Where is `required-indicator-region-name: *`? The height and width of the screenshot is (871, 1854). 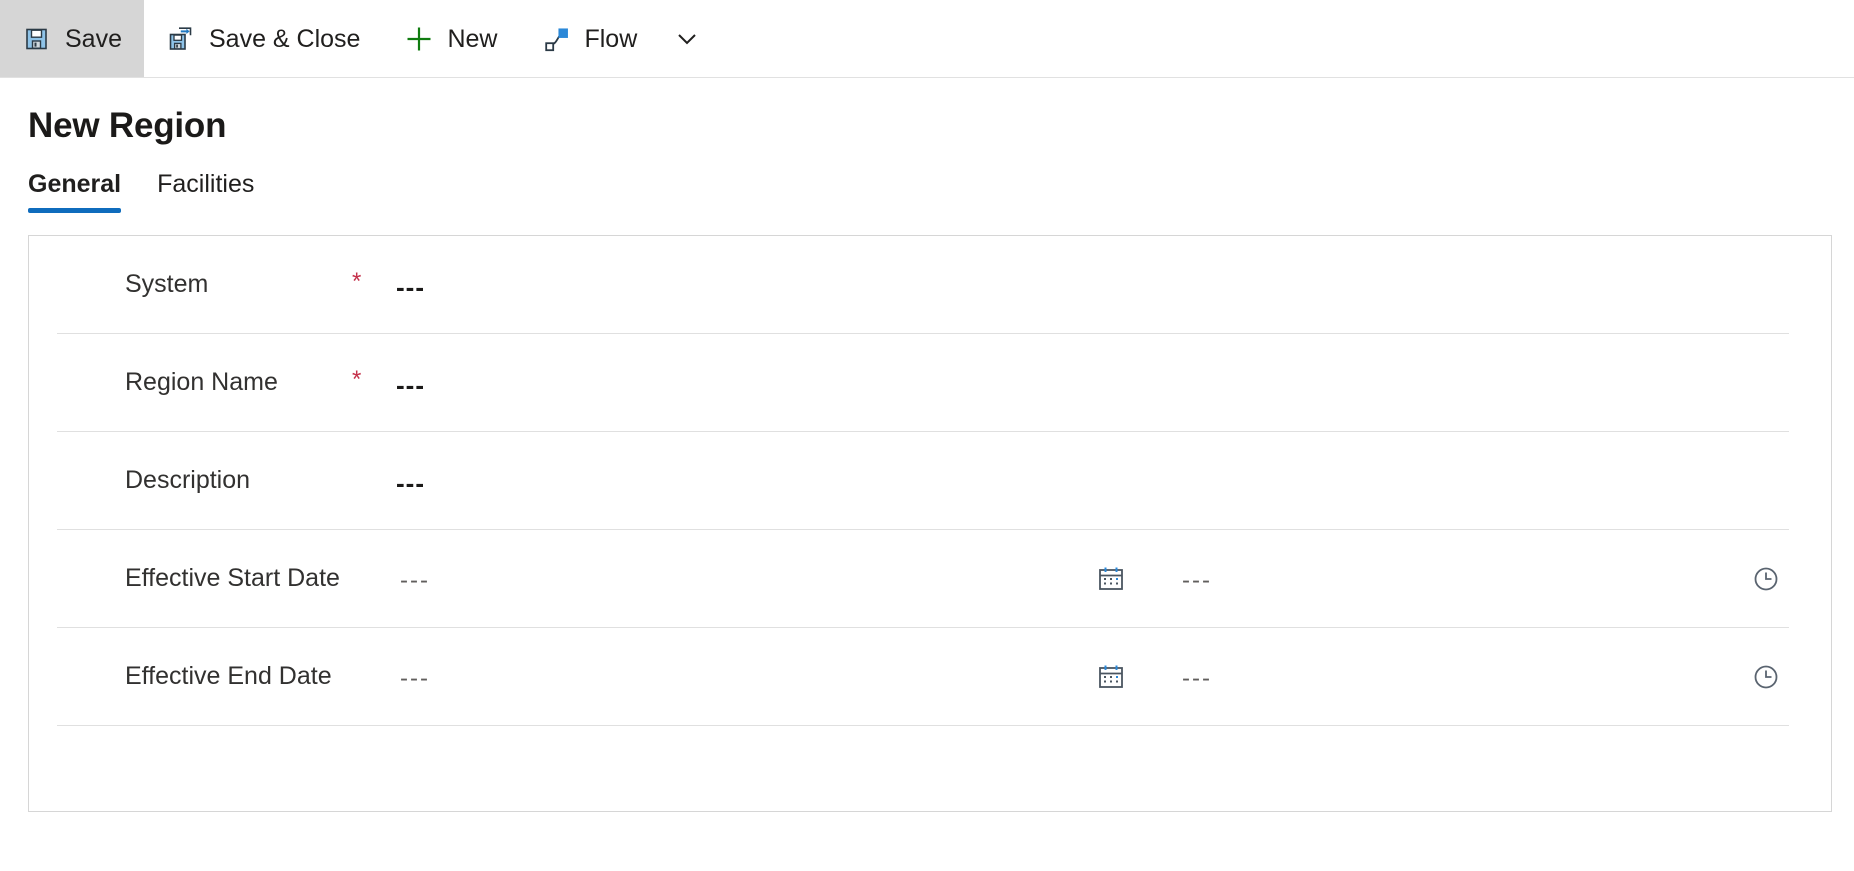
required-indicator-region-name: * is located at coordinates (357, 379).